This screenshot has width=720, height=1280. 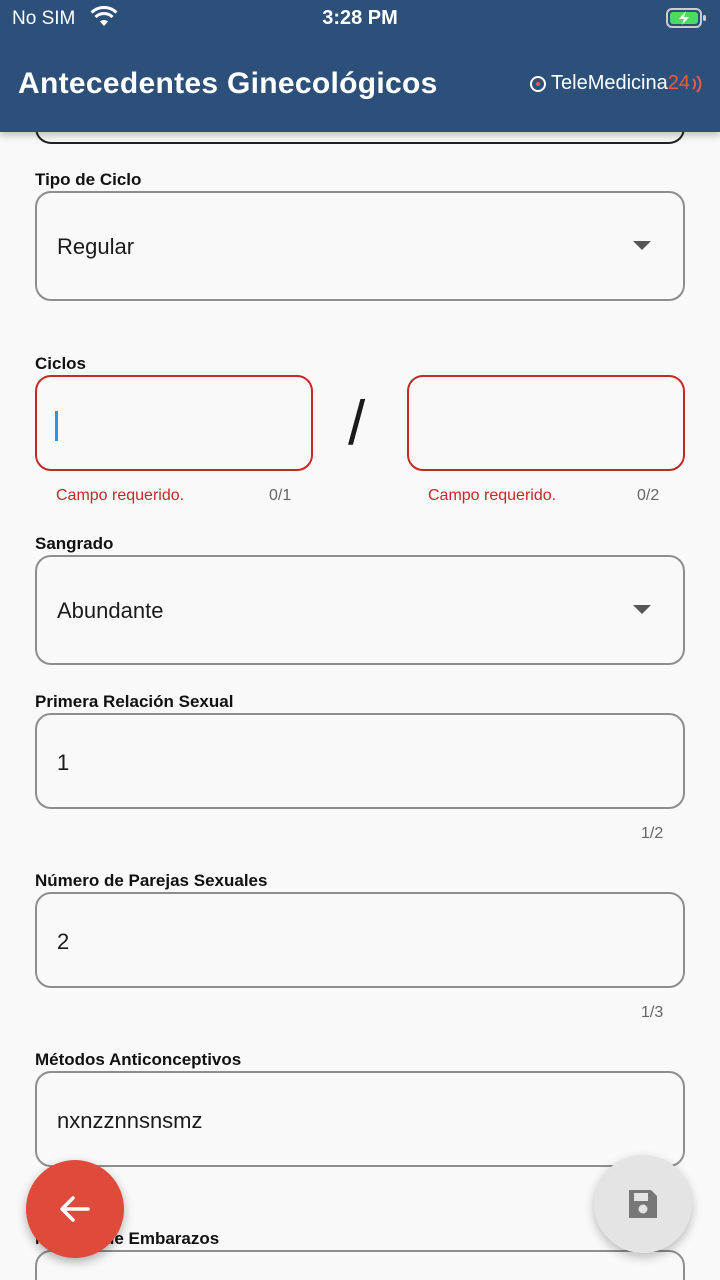 I want to click on signal-waves-icon, so click(x=697, y=83).